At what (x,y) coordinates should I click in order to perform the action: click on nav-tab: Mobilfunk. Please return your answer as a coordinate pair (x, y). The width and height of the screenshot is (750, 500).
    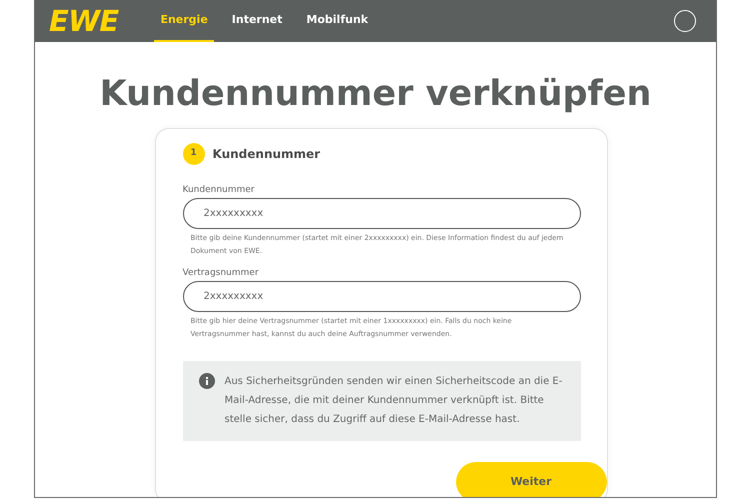
    Looking at the image, I should click on (337, 21).